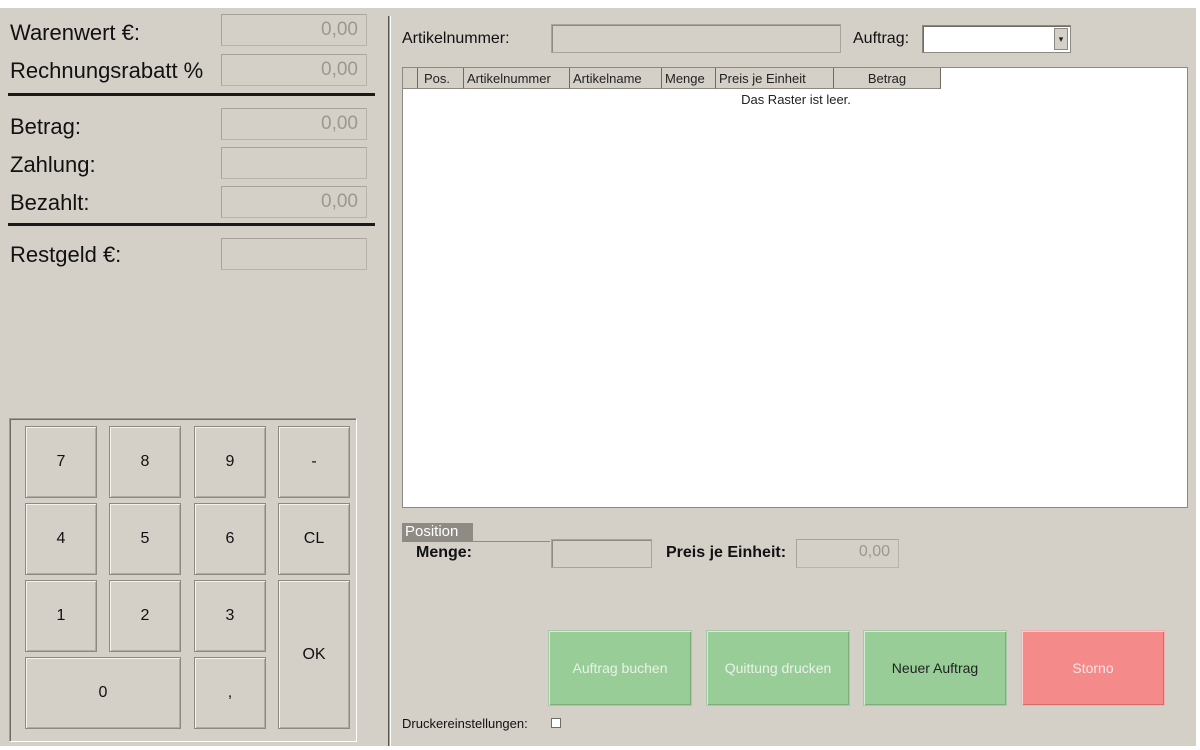 This screenshot has width=1200, height=750. Describe the element at coordinates (66, 254) in the screenshot. I see `restgeld-label: Restgeld €:` at that location.